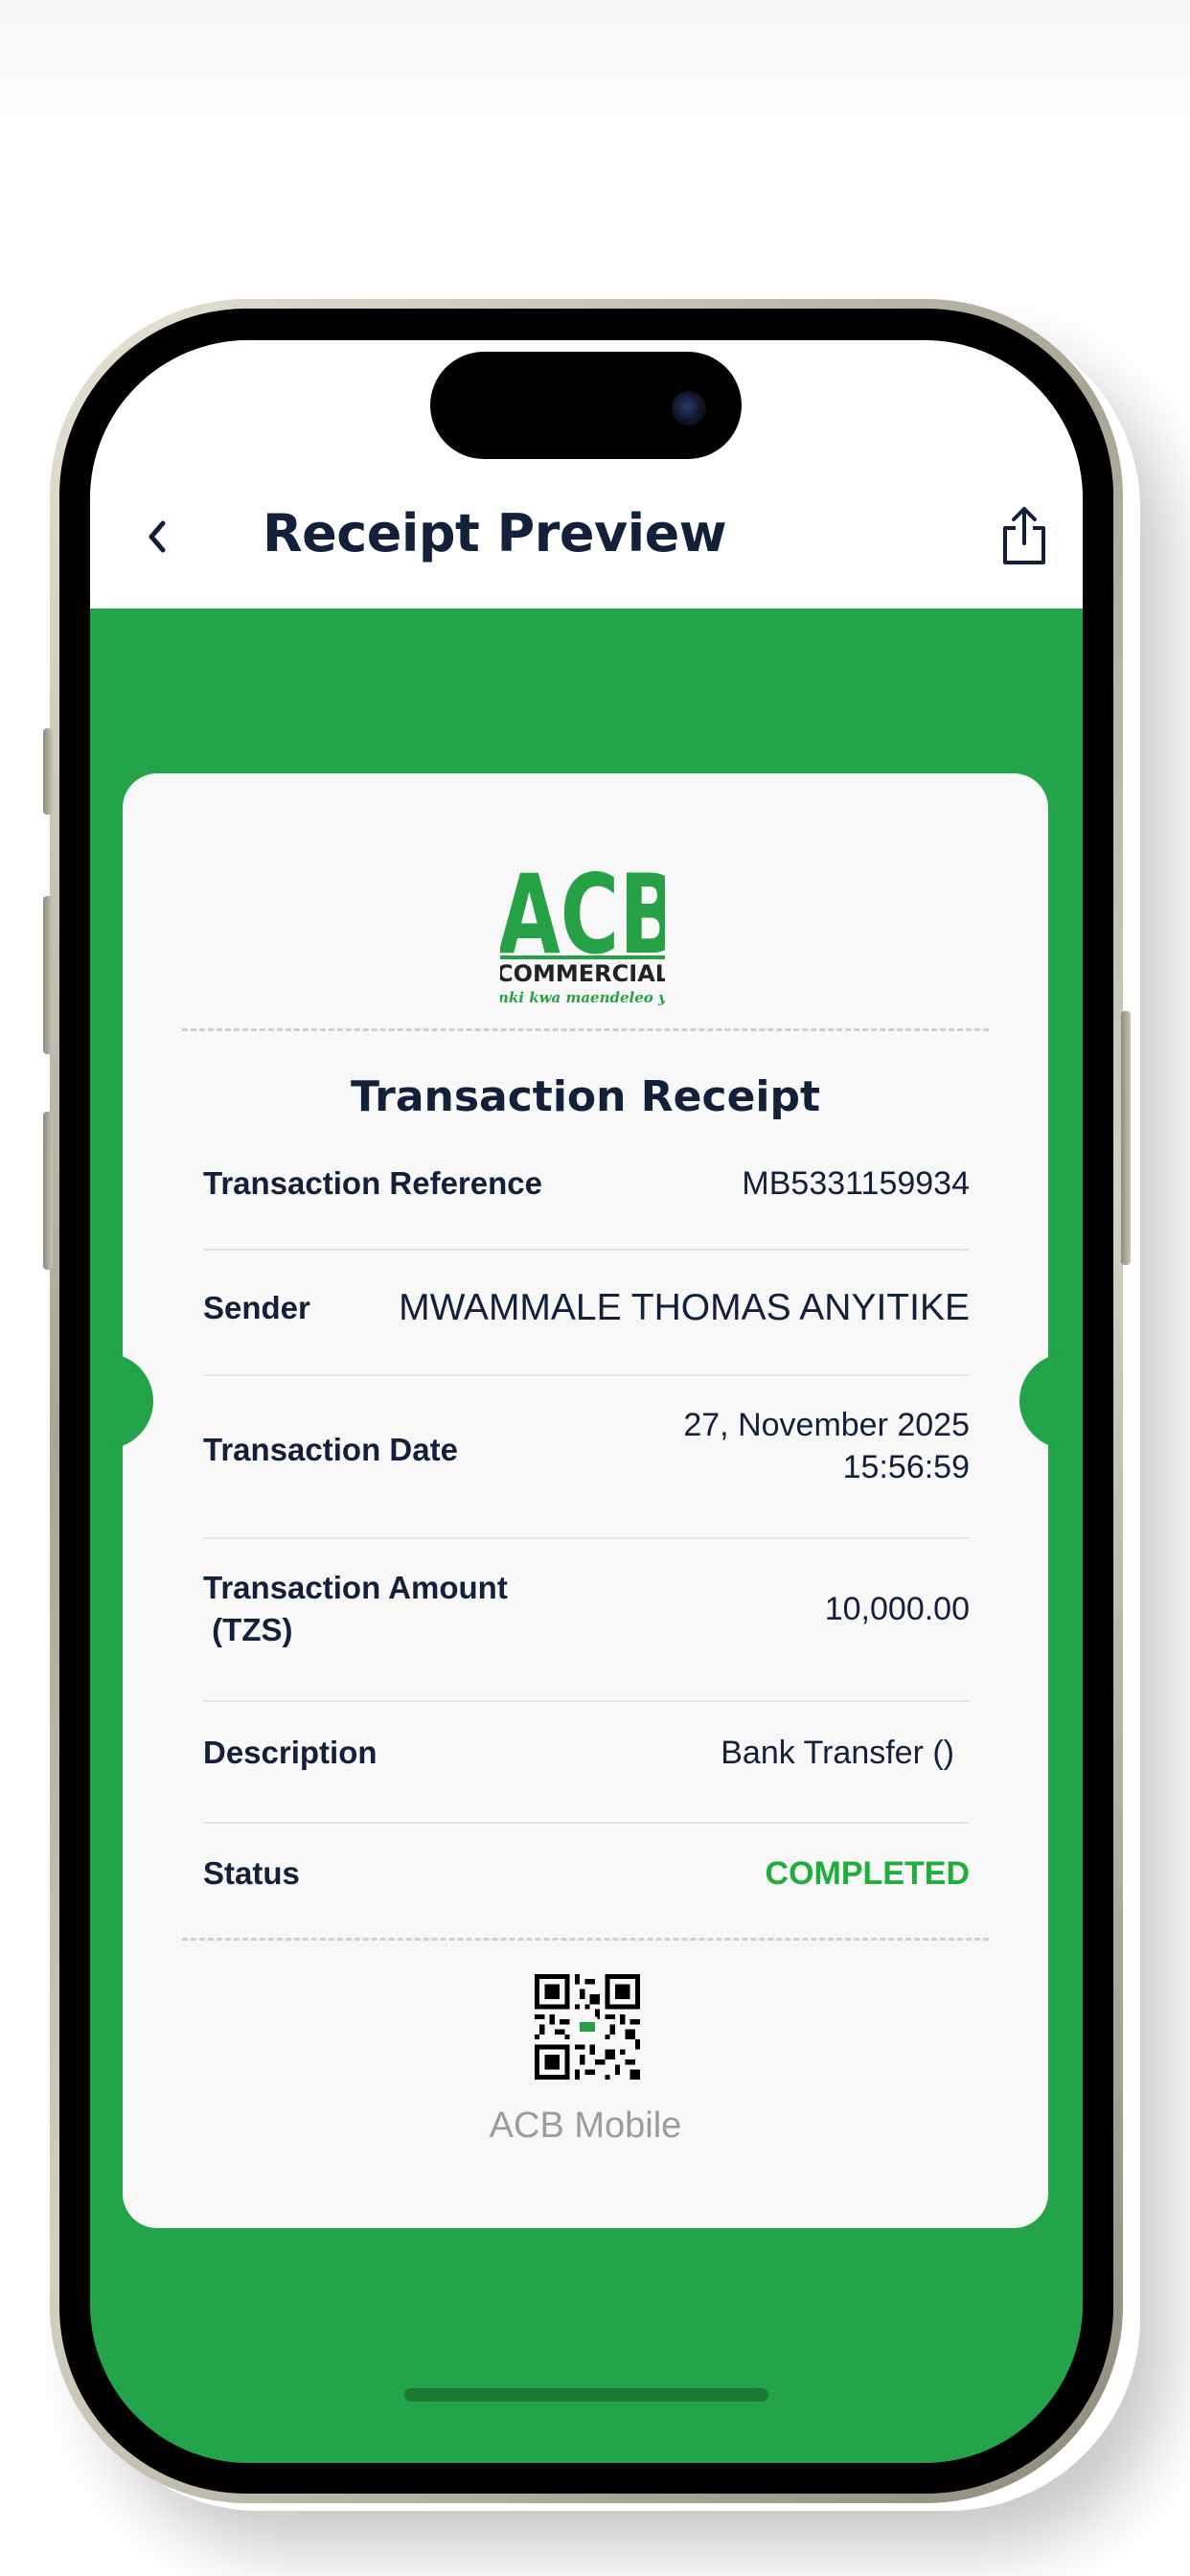  Describe the element at coordinates (583, 997) in the screenshot. I see `svg-text: nki kwa maendeleo ya` at that location.